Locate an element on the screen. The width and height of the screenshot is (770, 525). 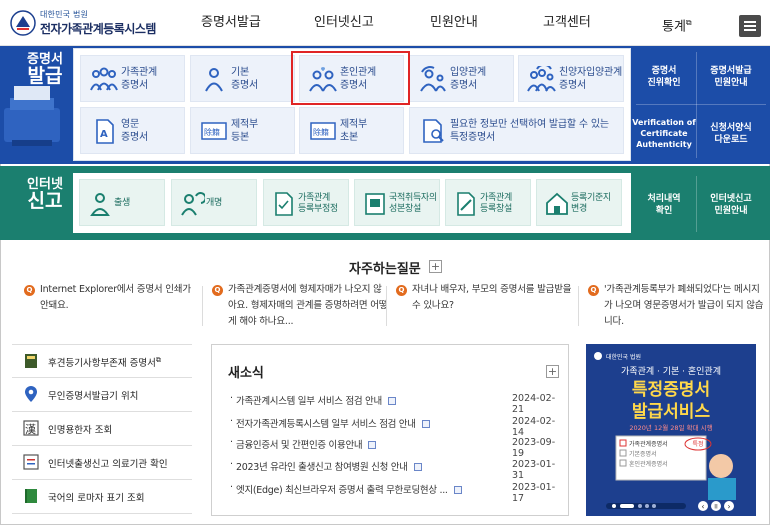
hamburger-menu-icon is located at coordinates (750, 26).